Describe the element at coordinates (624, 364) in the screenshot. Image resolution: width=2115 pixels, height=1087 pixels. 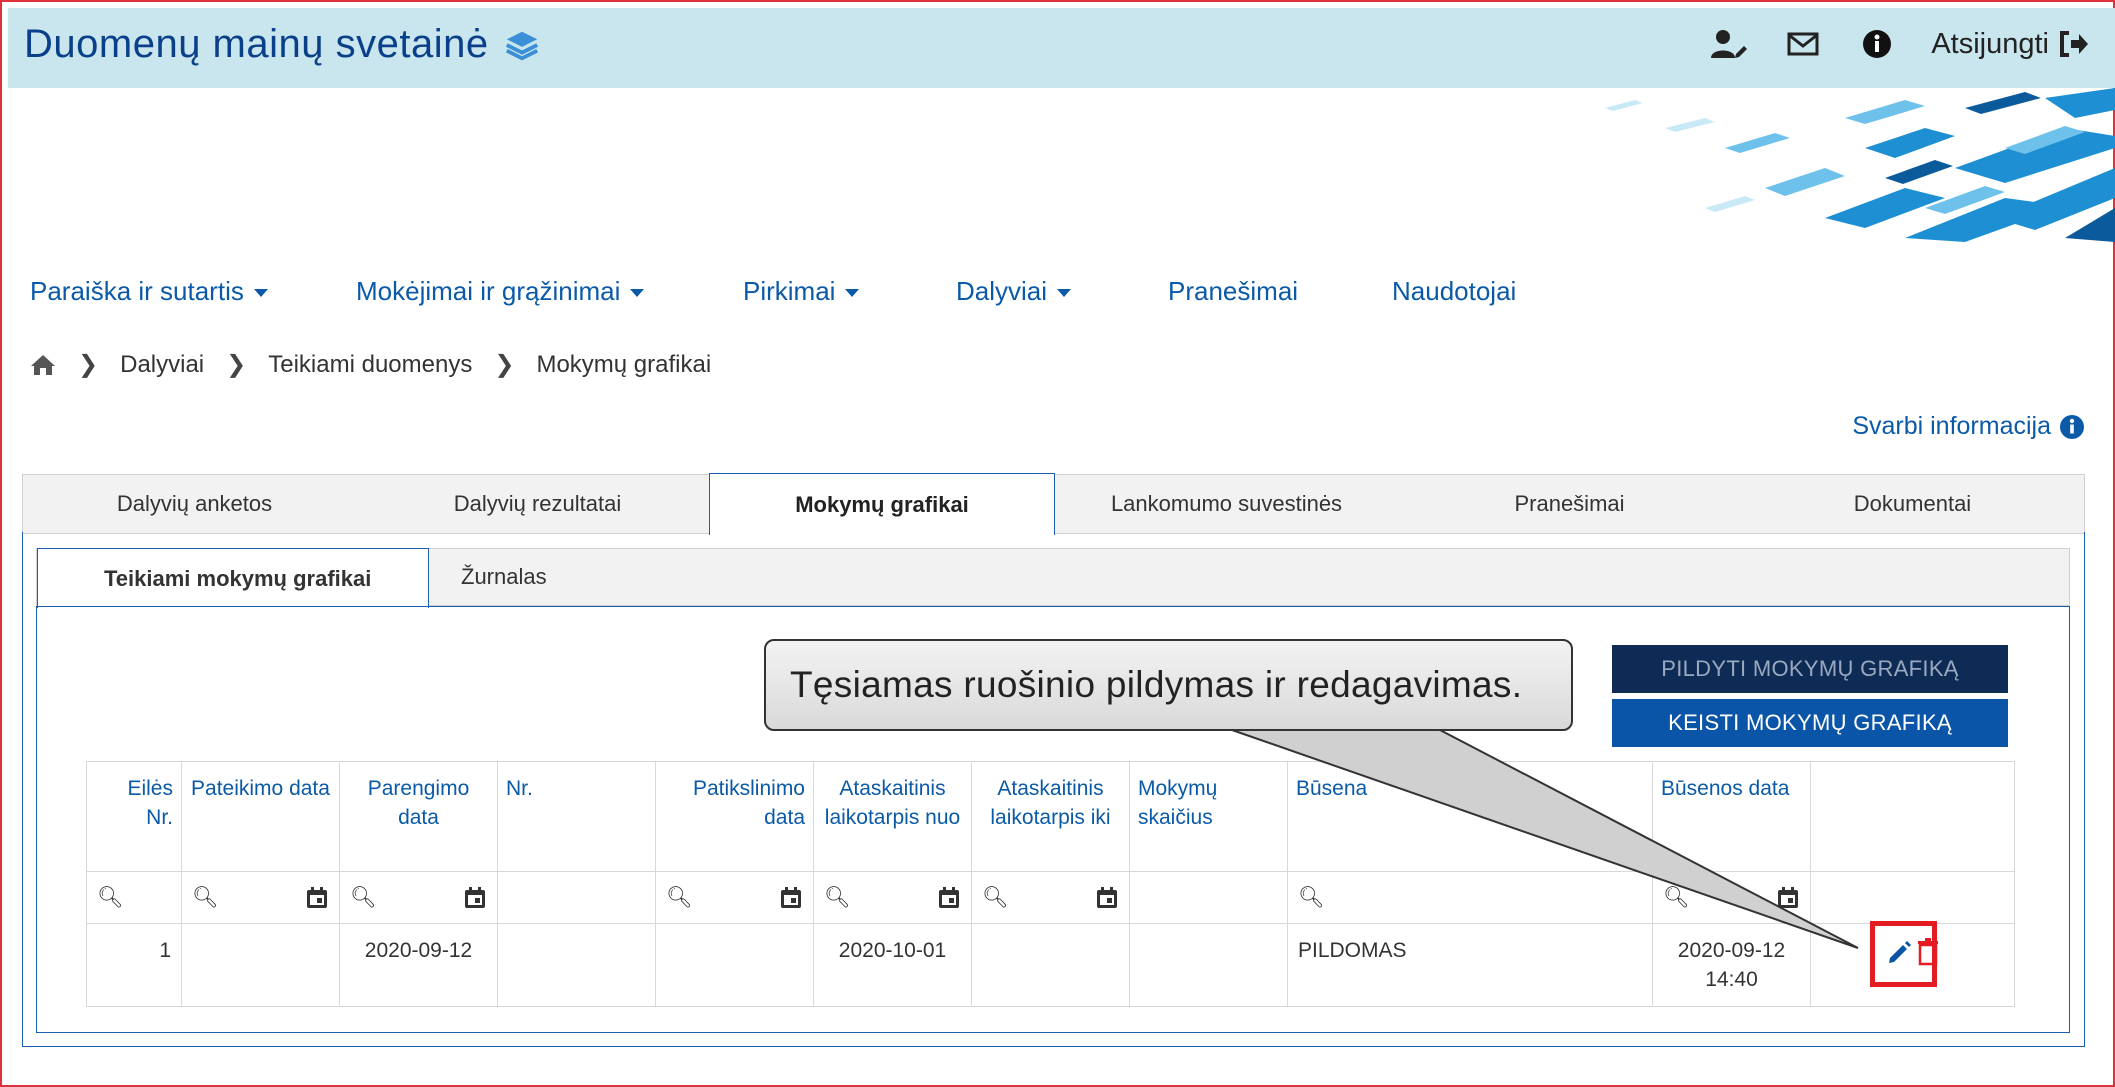
I see `breadcrumb-item-current: Mokymų grafikai` at that location.